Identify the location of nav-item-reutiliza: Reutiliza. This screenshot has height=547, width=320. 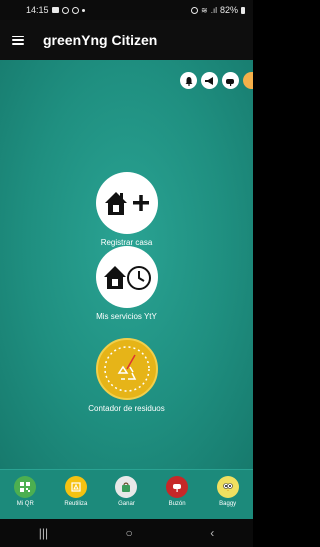
(76, 491).